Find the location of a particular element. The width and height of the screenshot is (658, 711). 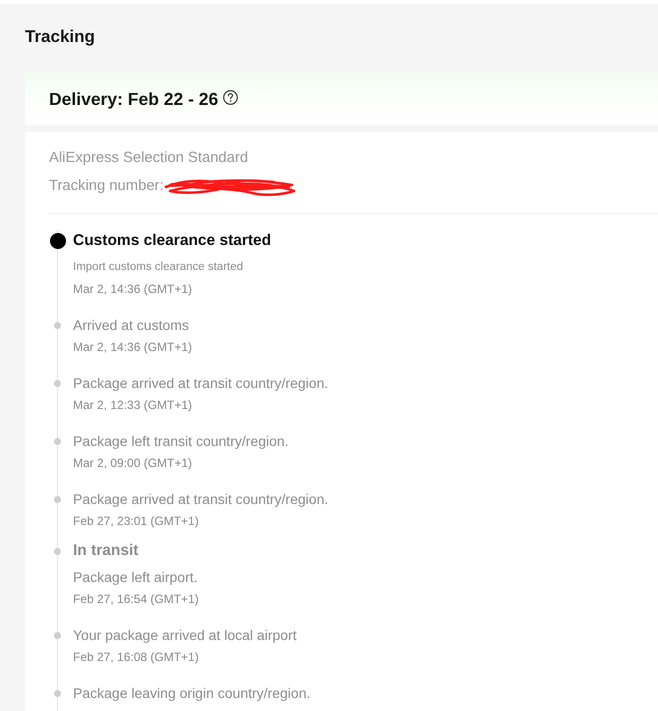

status-time: Feb 27, 23:01 (GMT+1) is located at coordinates (136, 521).